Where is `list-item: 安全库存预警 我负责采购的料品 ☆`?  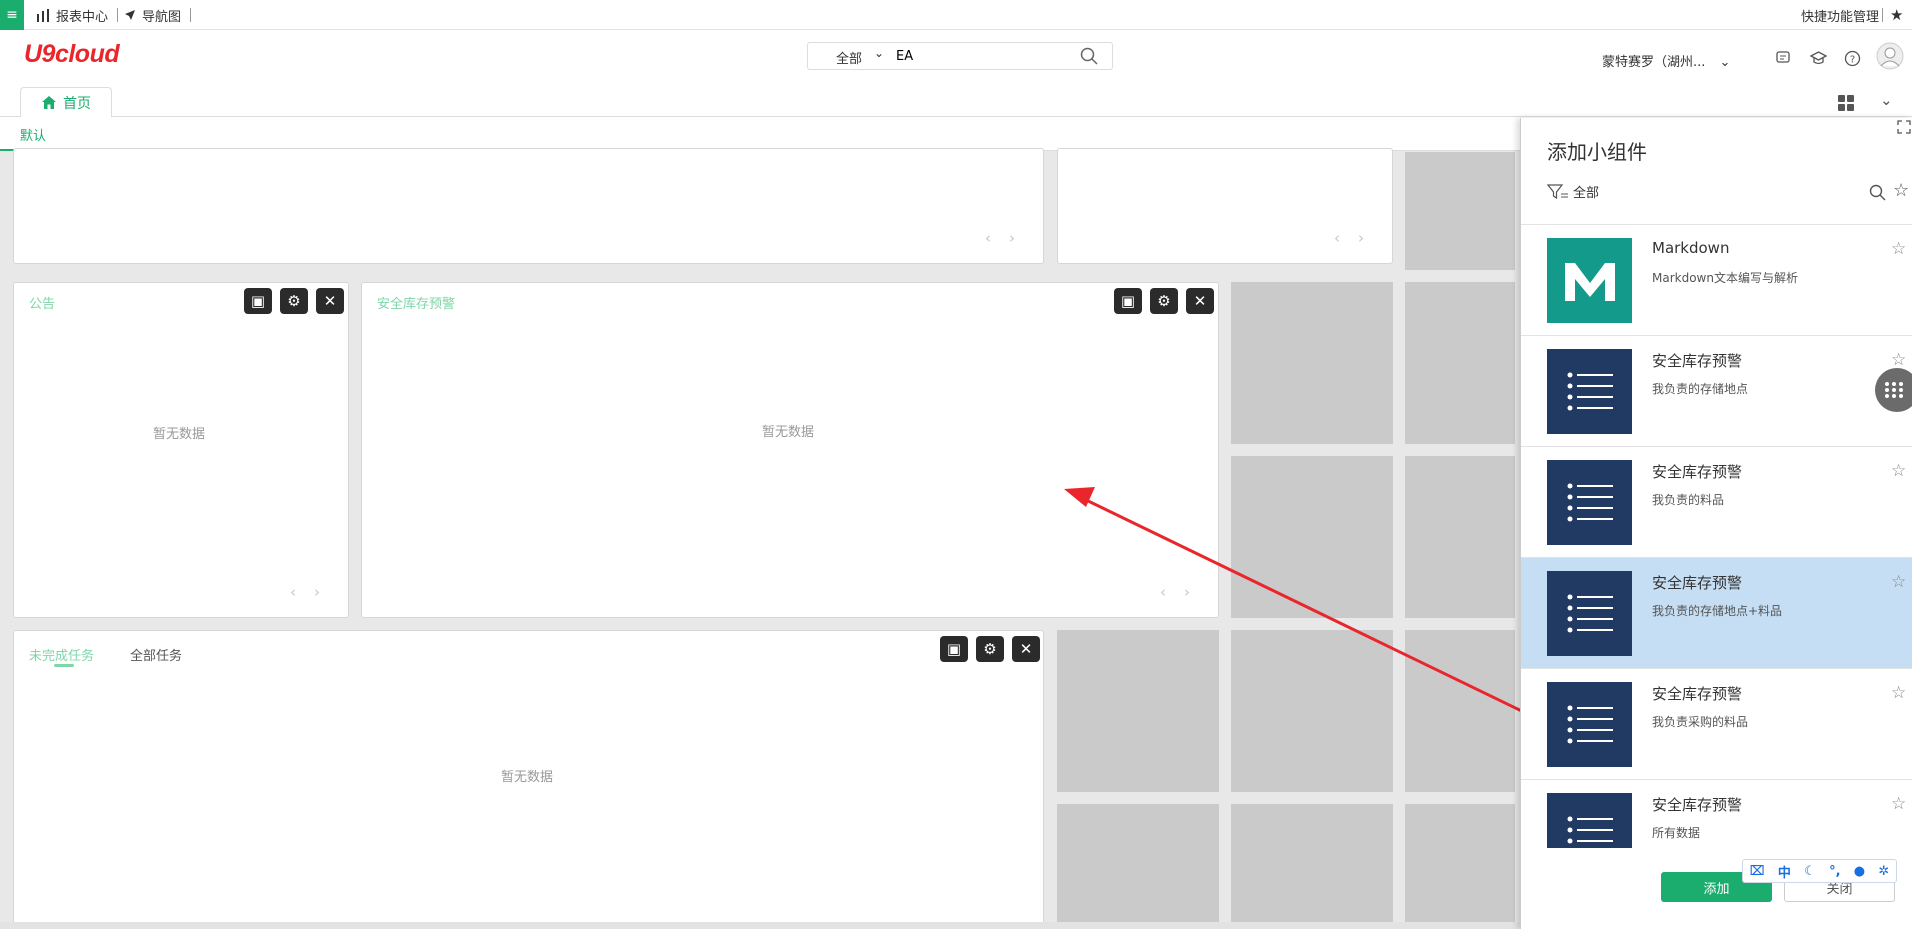 list-item: 安全库存预警 我负责采购的料品 ☆ is located at coordinates (1716, 724).